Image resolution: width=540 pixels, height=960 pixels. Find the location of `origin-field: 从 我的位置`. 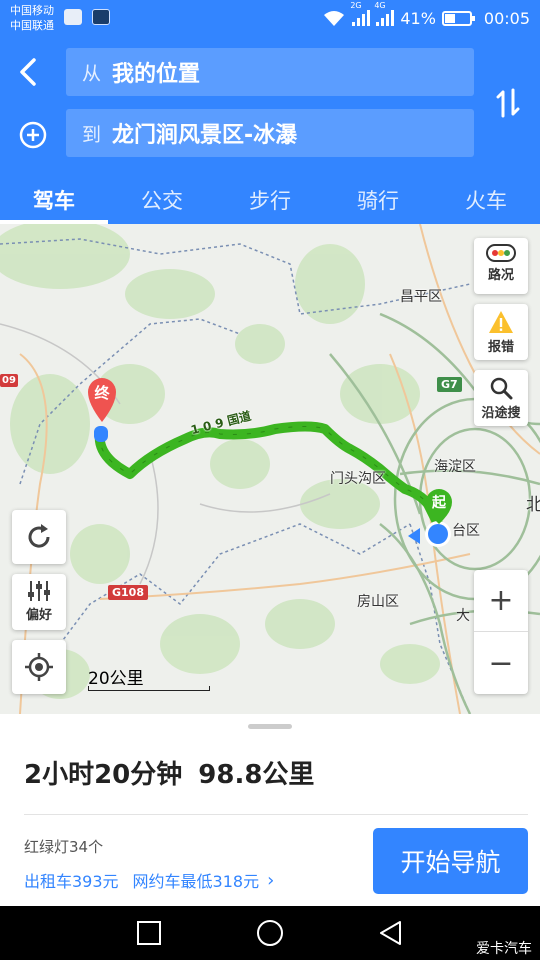

origin-field: 从 我的位置 is located at coordinates (270, 72).